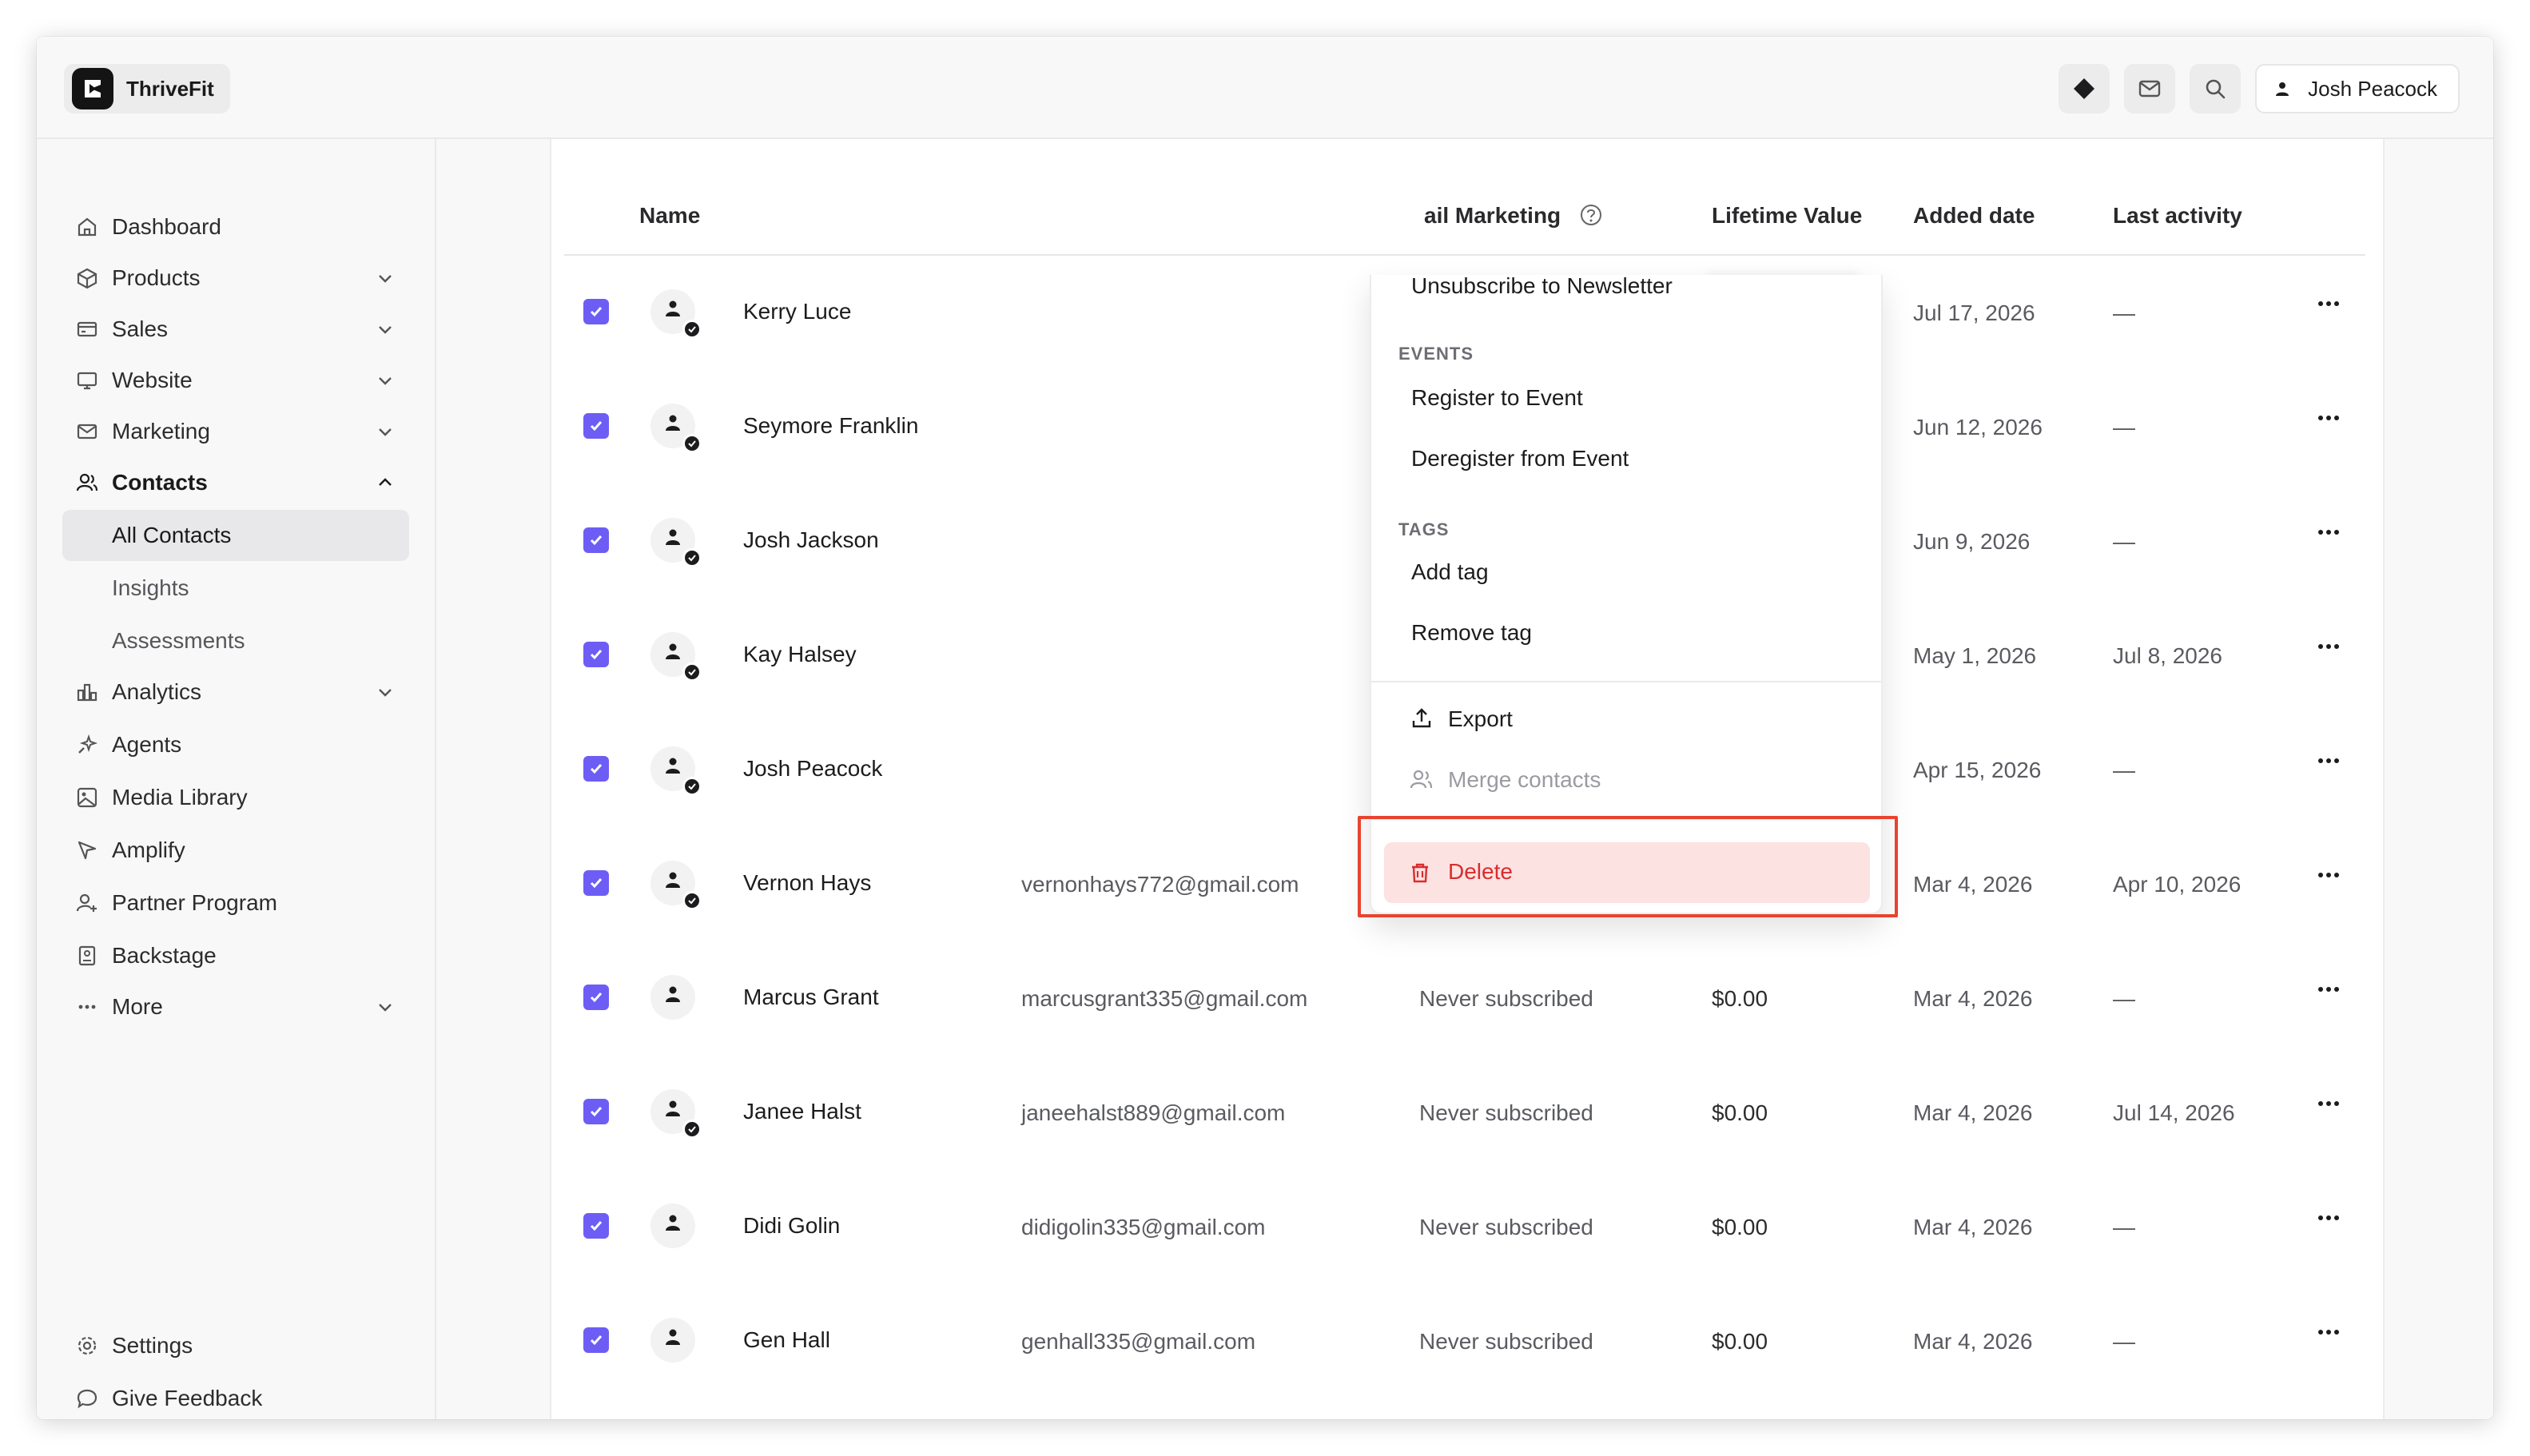  I want to click on sidebar-item-media-library: Media Library, so click(236, 797).